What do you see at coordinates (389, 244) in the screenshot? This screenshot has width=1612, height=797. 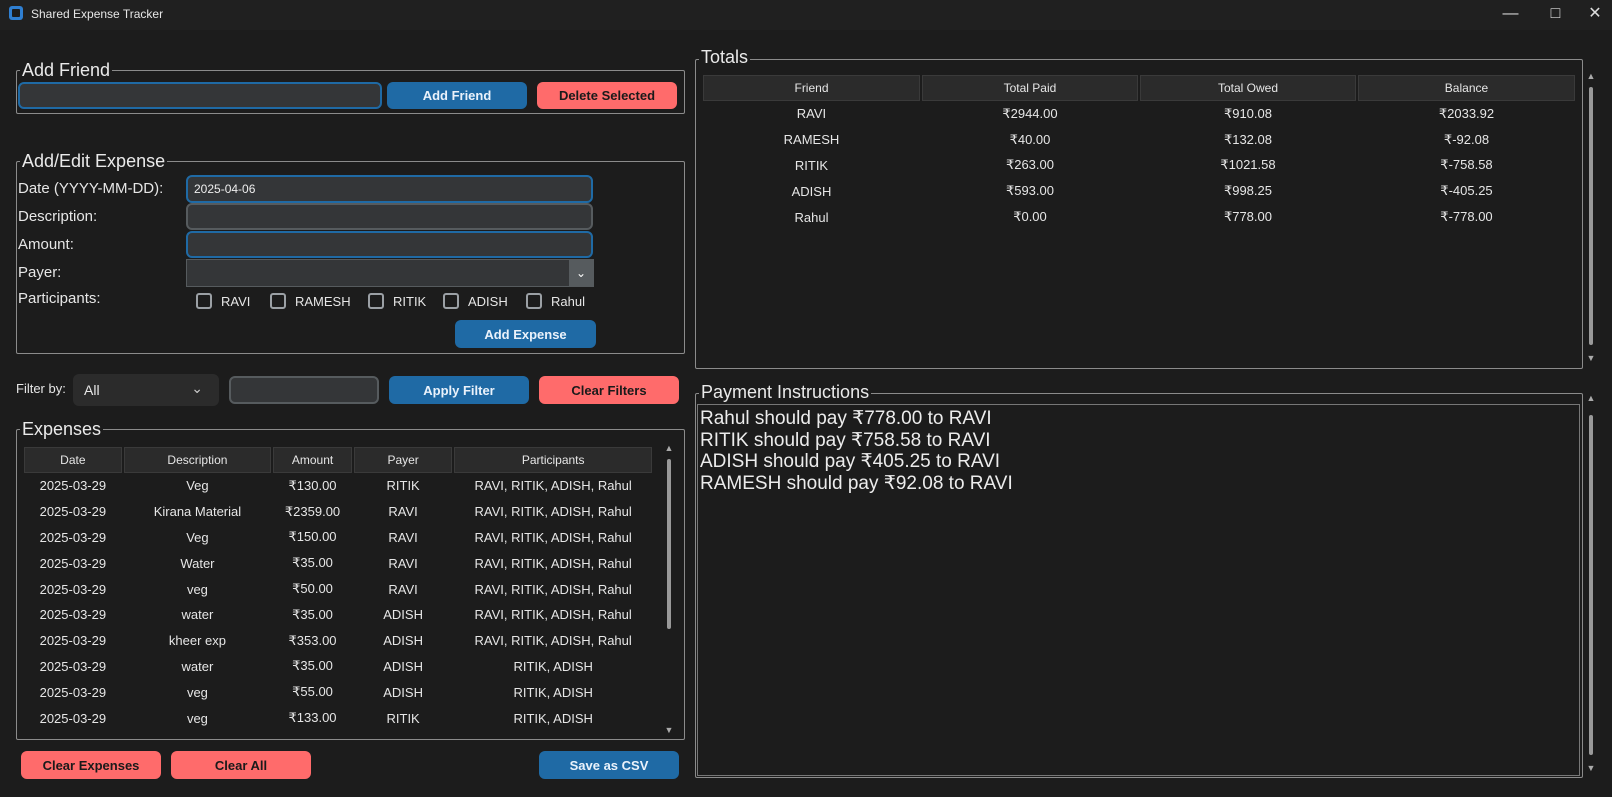 I see `amount-input` at bounding box center [389, 244].